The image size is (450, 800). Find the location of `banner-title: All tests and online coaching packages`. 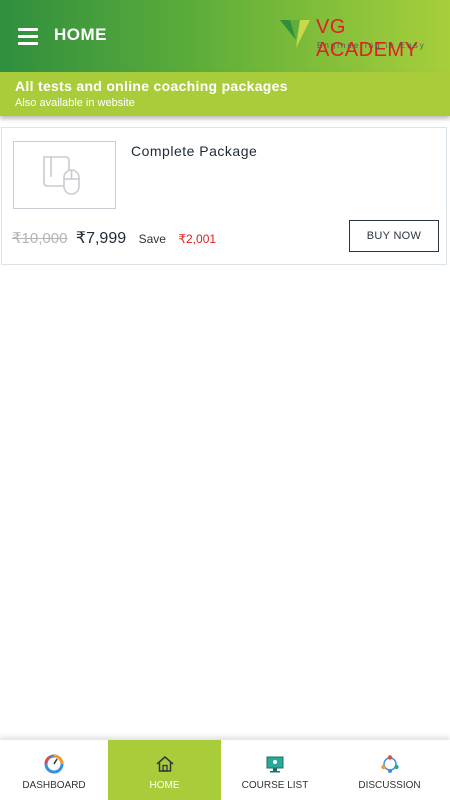

banner-title: All tests and online coaching packages is located at coordinates (151, 86).